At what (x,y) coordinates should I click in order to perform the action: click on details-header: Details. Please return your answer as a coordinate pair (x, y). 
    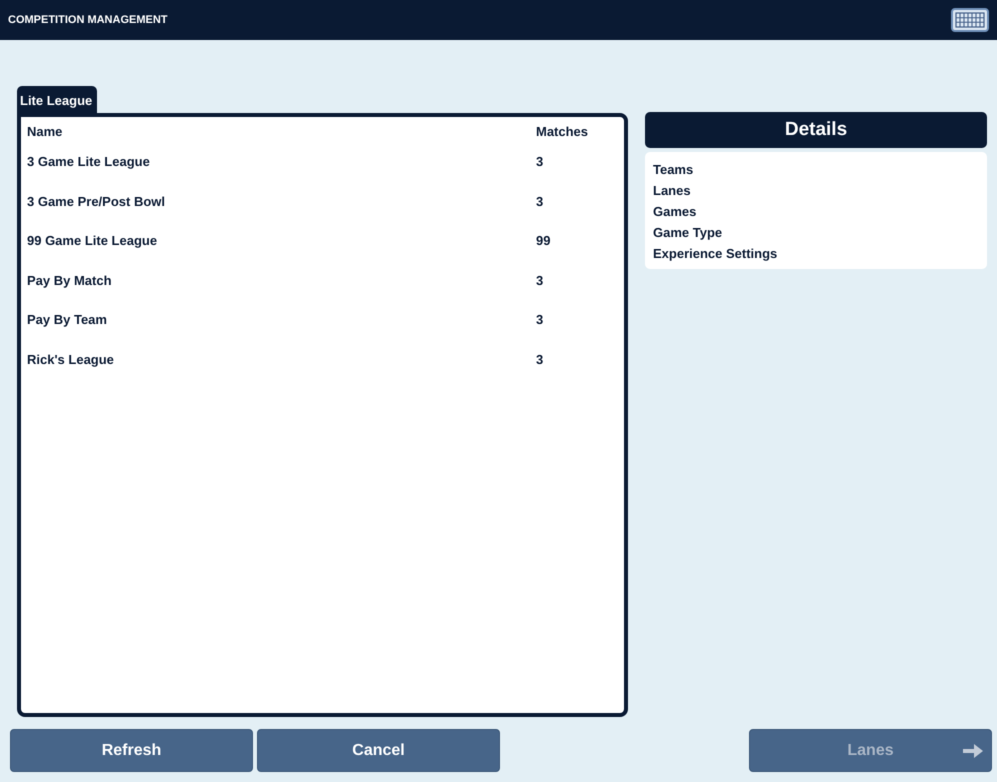
    Looking at the image, I should click on (816, 130).